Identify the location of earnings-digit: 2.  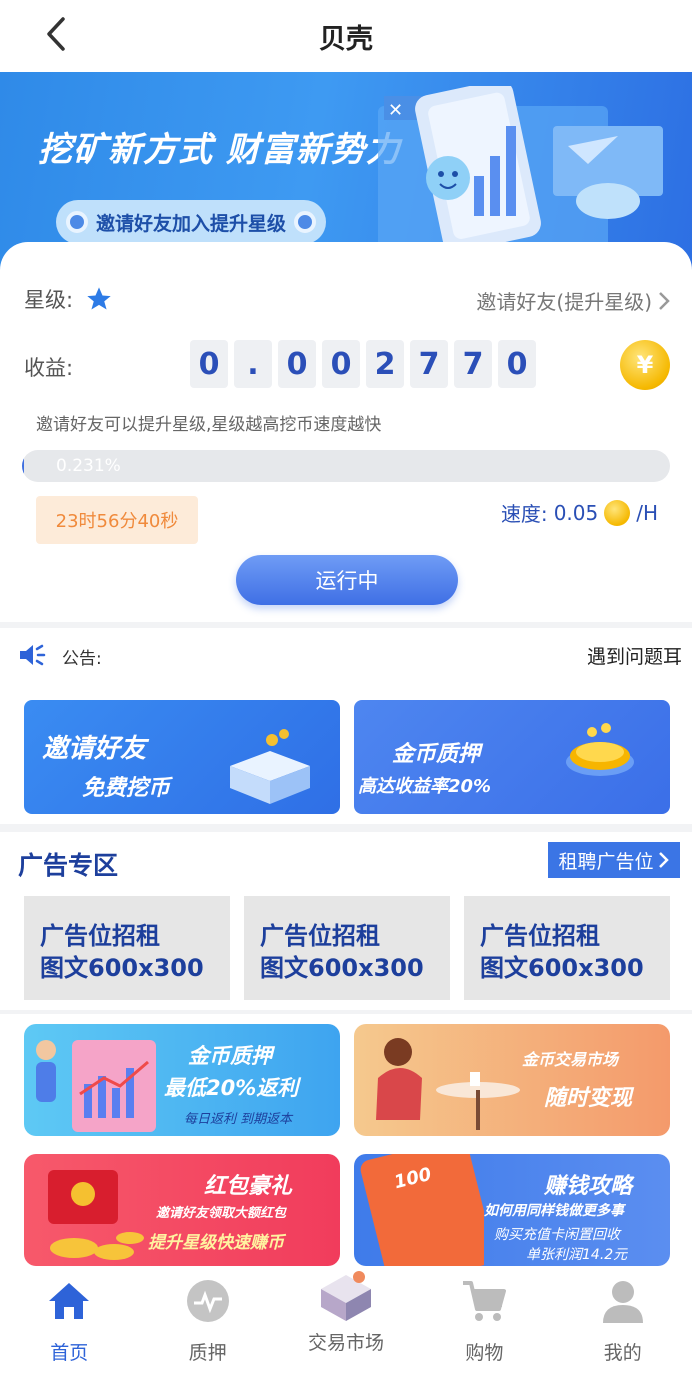
(385, 364).